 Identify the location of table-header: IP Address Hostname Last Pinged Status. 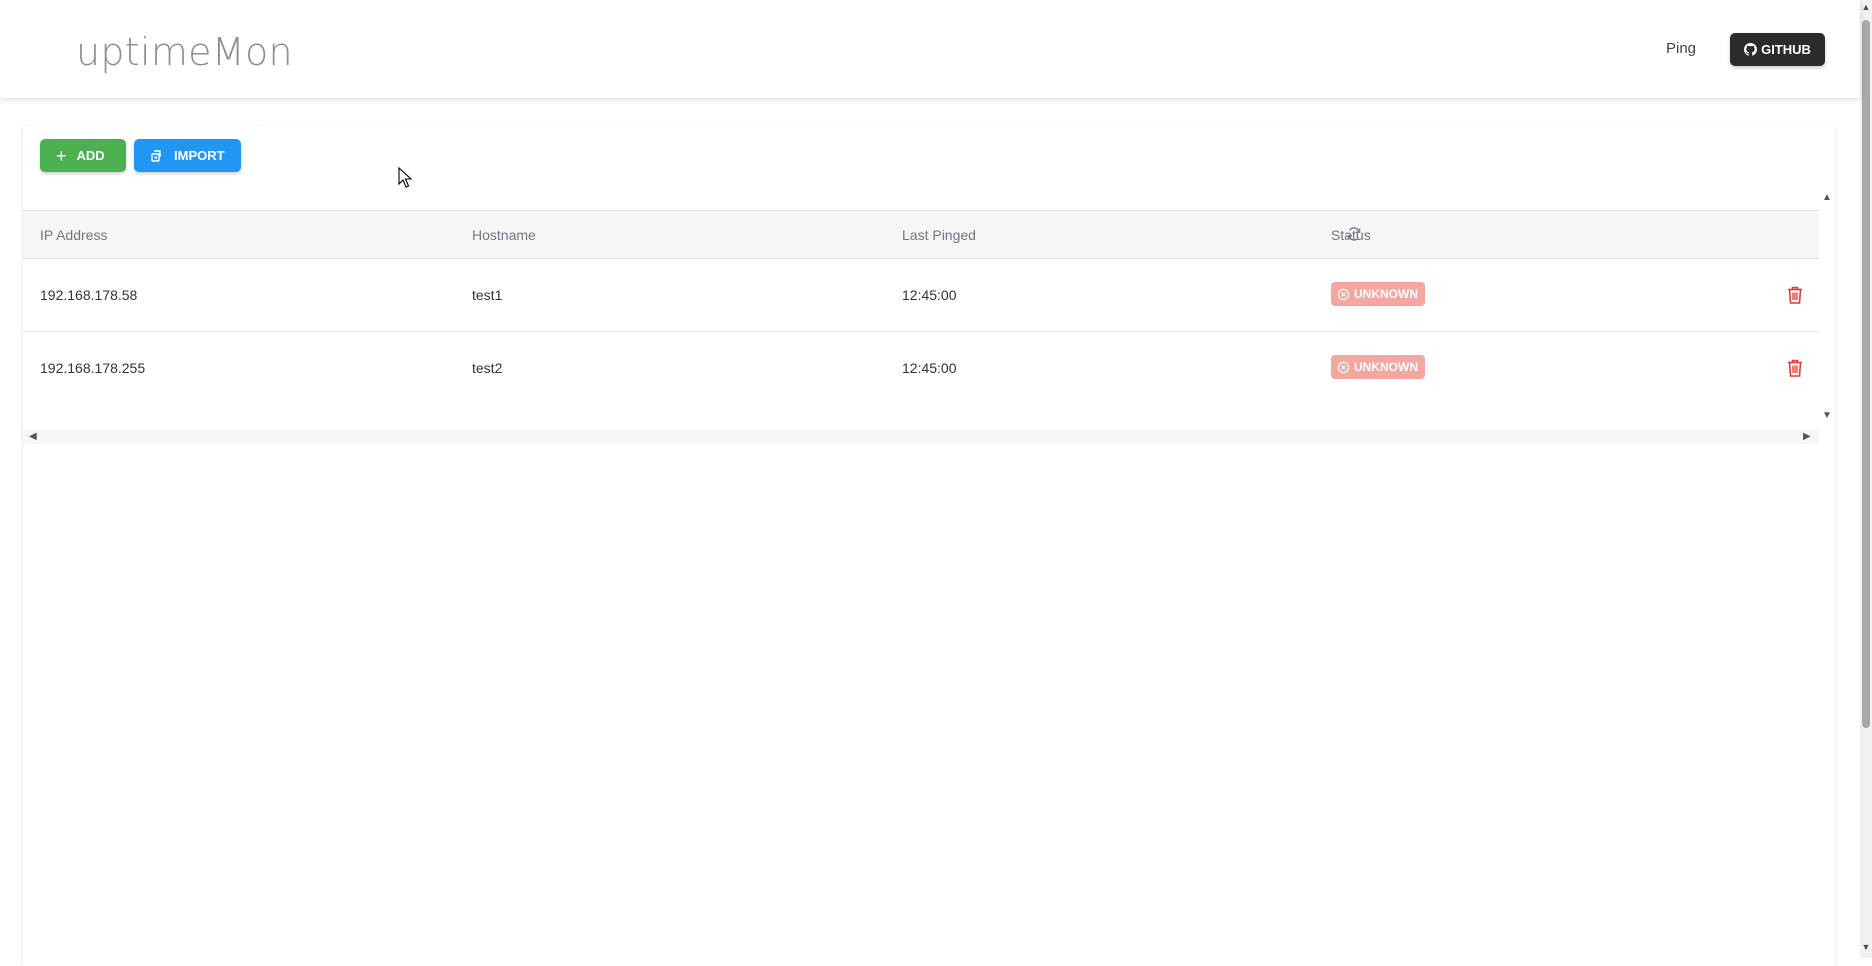
(921, 234).